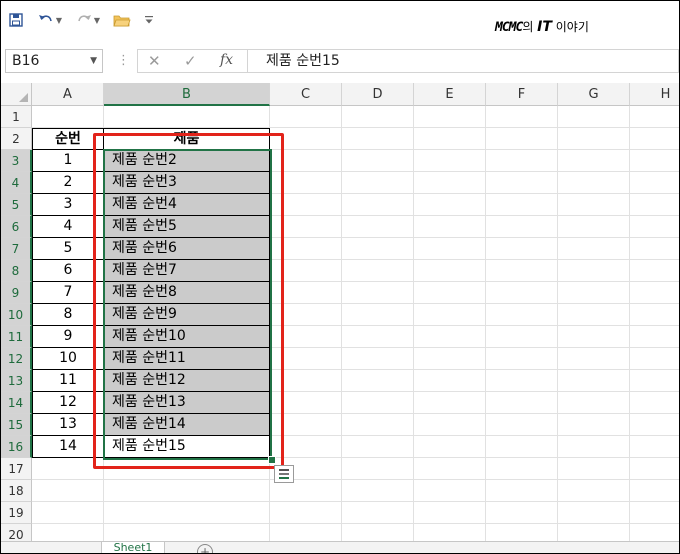 This screenshot has height=554, width=680. I want to click on row-header-4: 4, so click(16, 183).